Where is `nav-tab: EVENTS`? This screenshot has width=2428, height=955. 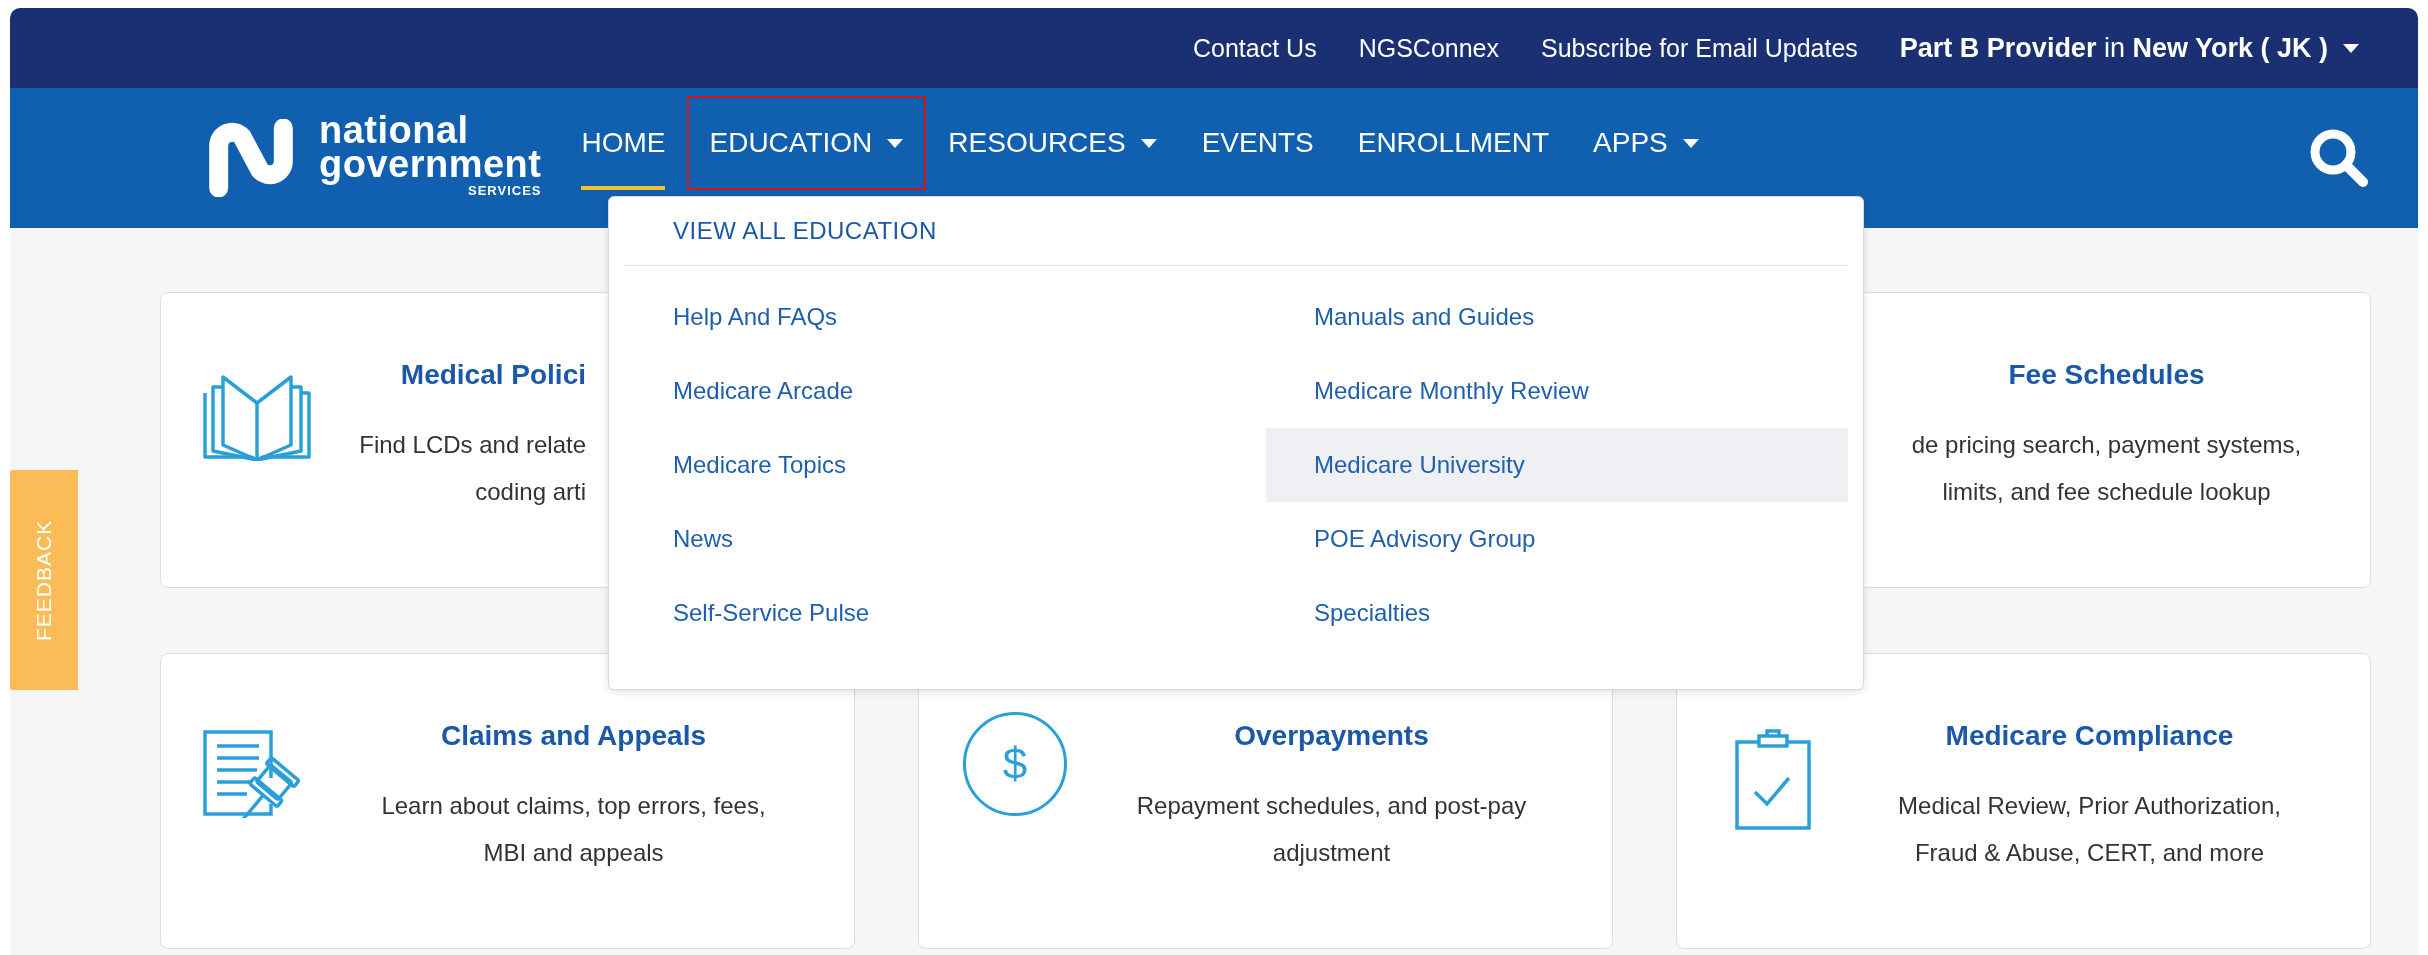
nav-tab: EVENTS is located at coordinates (1257, 143).